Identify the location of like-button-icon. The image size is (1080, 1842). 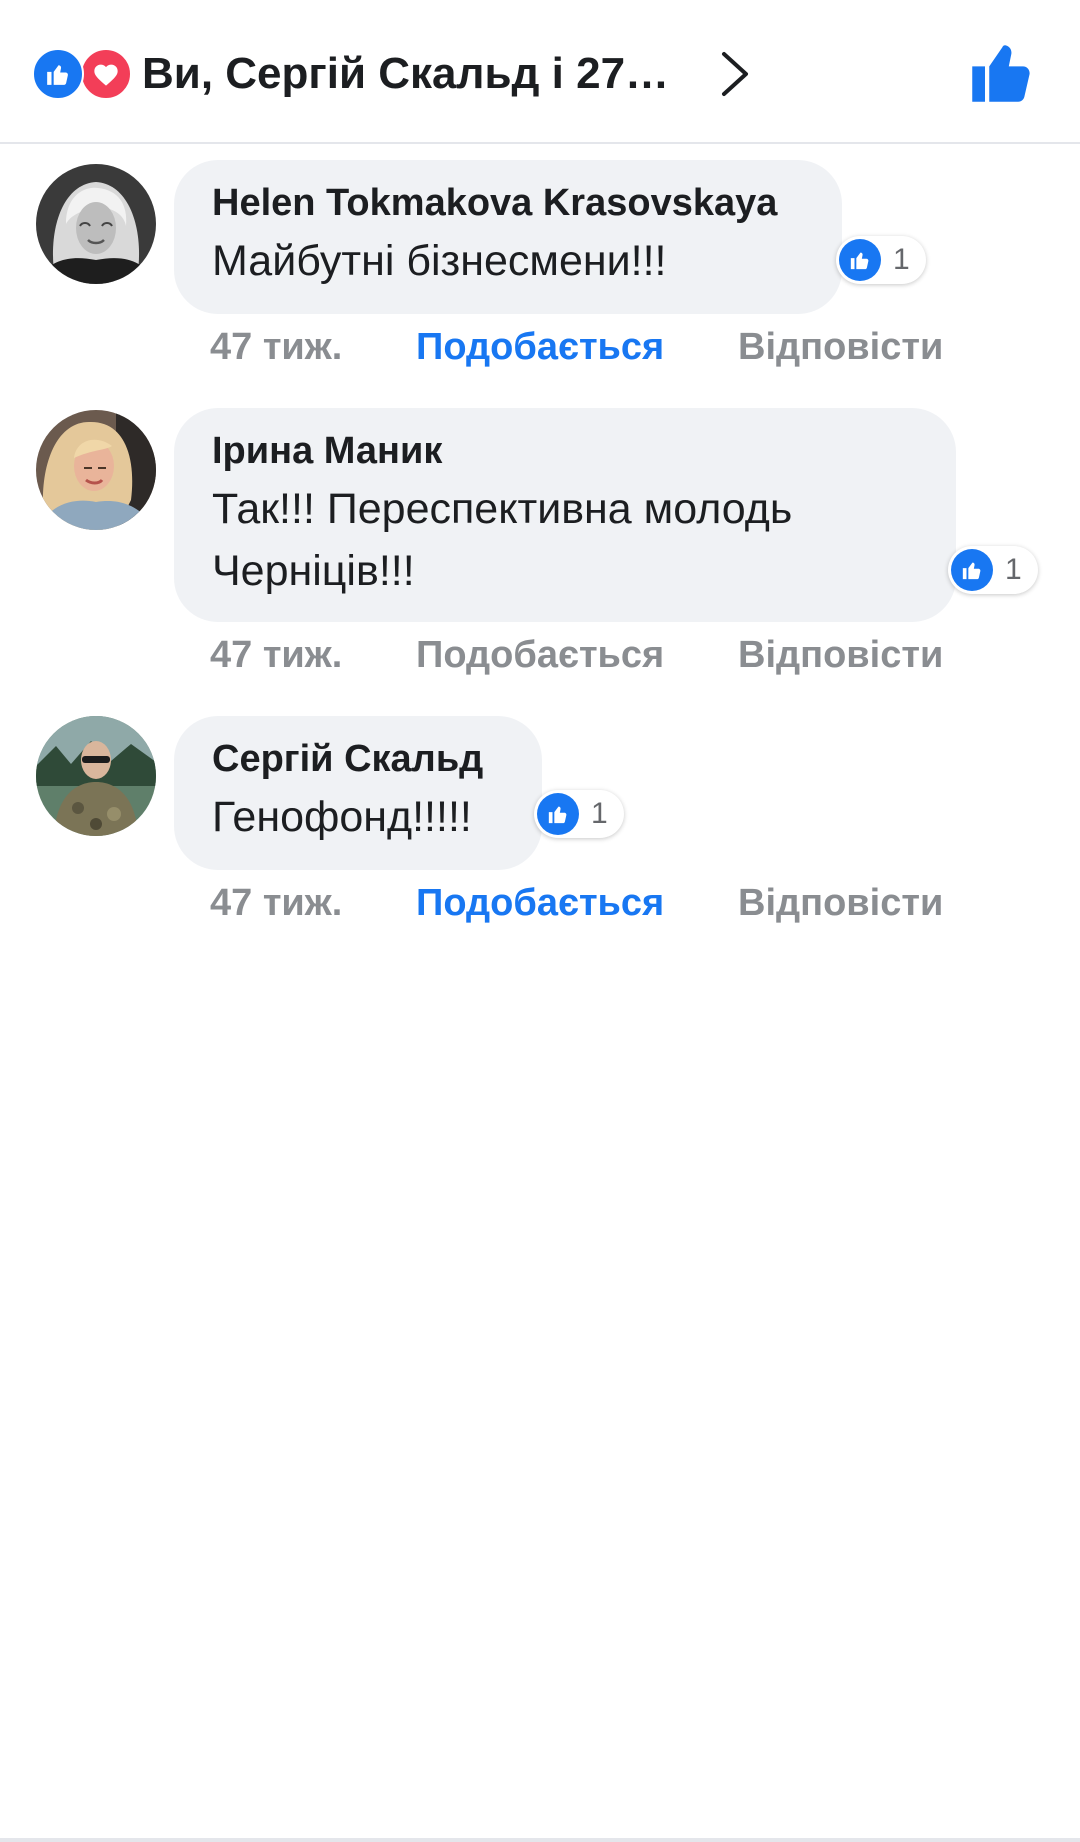
(1002, 72).